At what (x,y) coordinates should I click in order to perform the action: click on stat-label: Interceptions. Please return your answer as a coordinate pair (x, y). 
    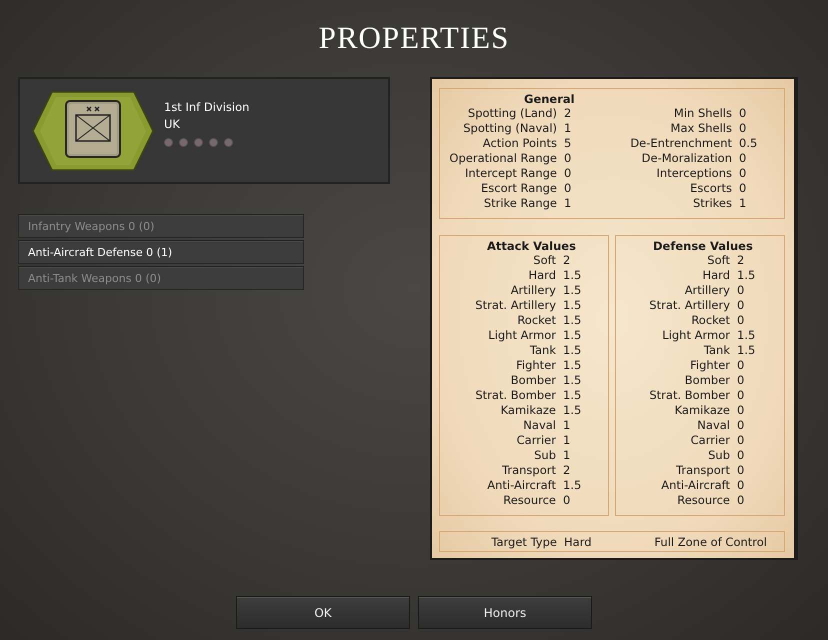
    Looking at the image, I should click on (694, 173).